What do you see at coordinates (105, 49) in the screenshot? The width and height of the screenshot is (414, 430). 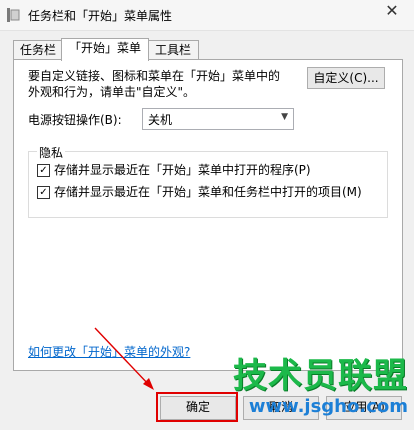 I see `tab-start-menu: 「开始」菜单` at bounding box center [105, 49].